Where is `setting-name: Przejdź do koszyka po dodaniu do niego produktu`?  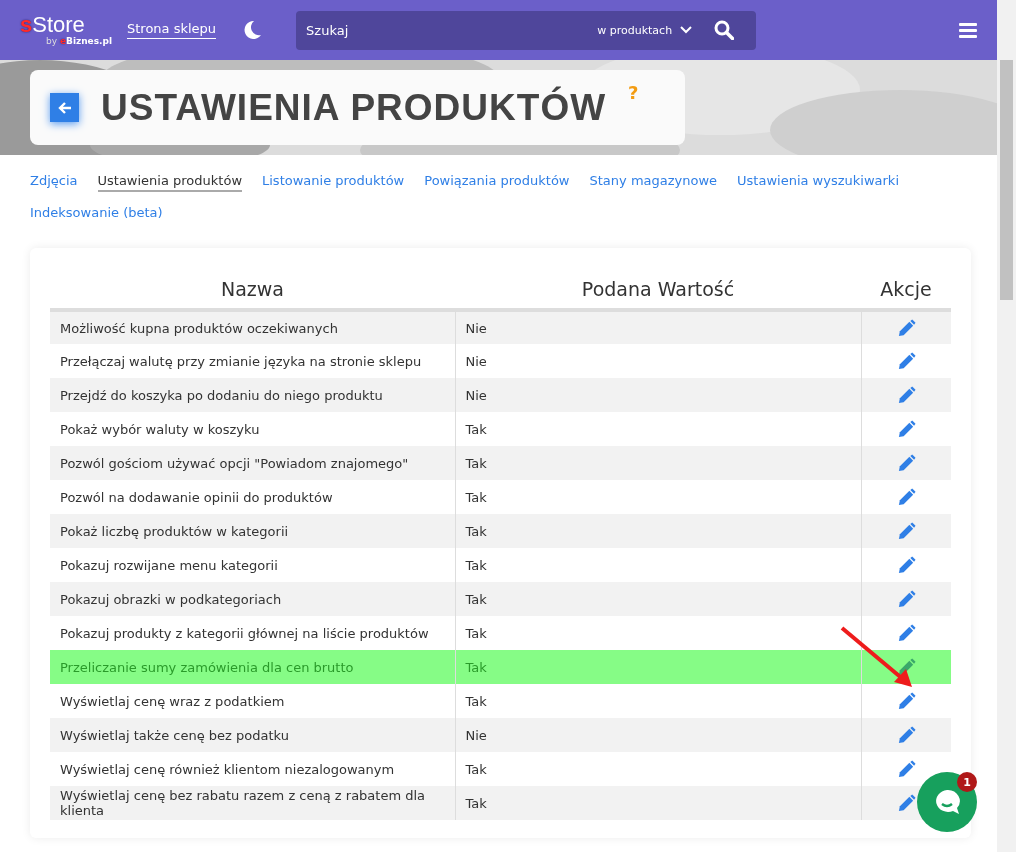 setting-name: Przejdź do koszyka po dodaniu do niego produktu is located at coordinates (221, 395).